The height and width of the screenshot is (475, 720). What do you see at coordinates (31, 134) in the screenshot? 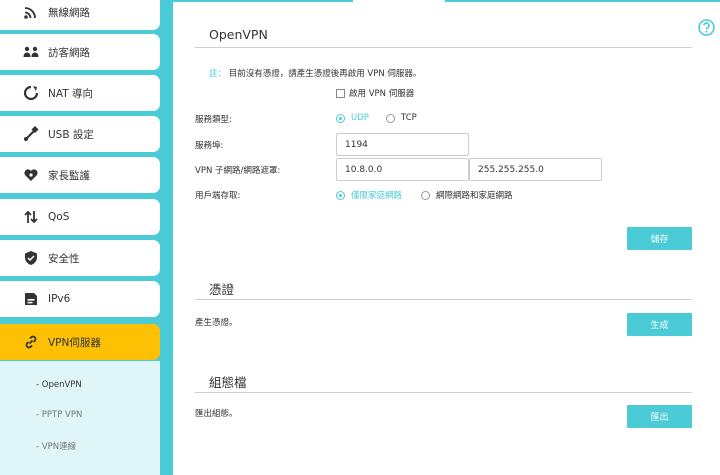
I see `usb-icon` at bounding box center [31, 134].